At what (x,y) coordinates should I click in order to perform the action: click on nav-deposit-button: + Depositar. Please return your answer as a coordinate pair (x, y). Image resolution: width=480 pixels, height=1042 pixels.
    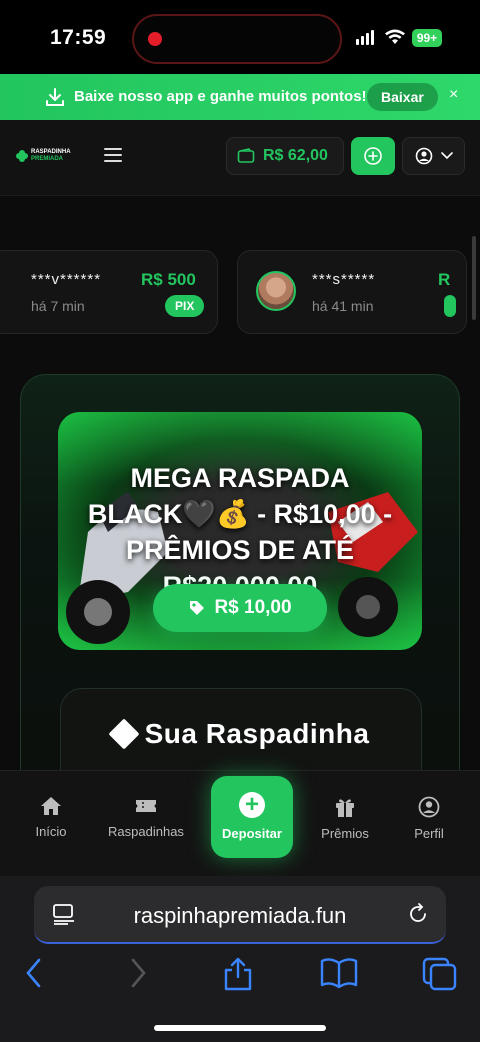
    Looking at the image, I should click on (252, 817).